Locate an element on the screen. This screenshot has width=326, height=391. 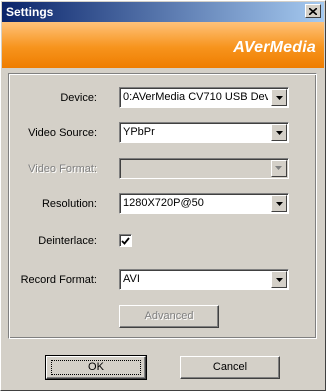
video-source-select: YPbPr is located at coordinates (204, 132).